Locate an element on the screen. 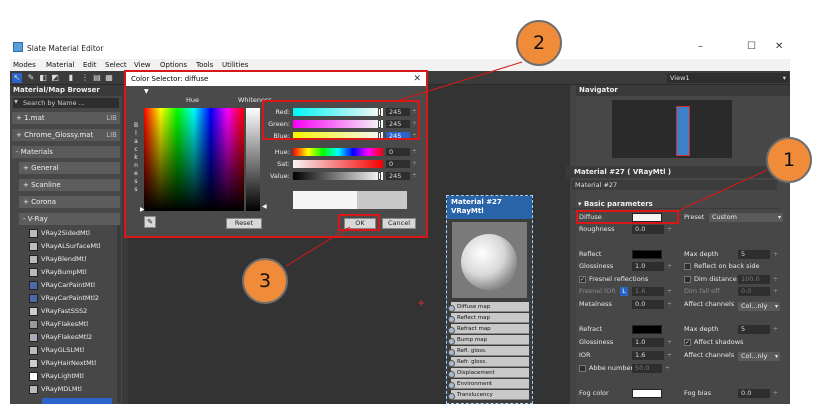 The height and width of the screenshot is (404, 828). subgroup-scanline: + Scanline is located at coordinates (69, 185).